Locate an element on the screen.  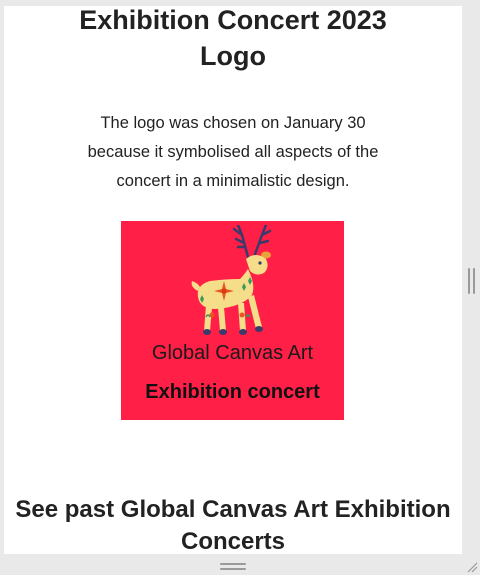
vertical-resize-handle is located at coordinates (471, 281).